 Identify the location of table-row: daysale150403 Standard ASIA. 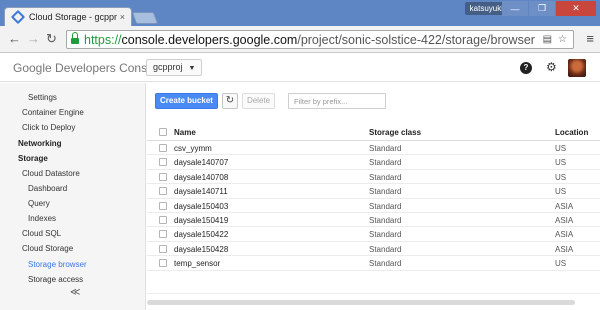
(373, 206).